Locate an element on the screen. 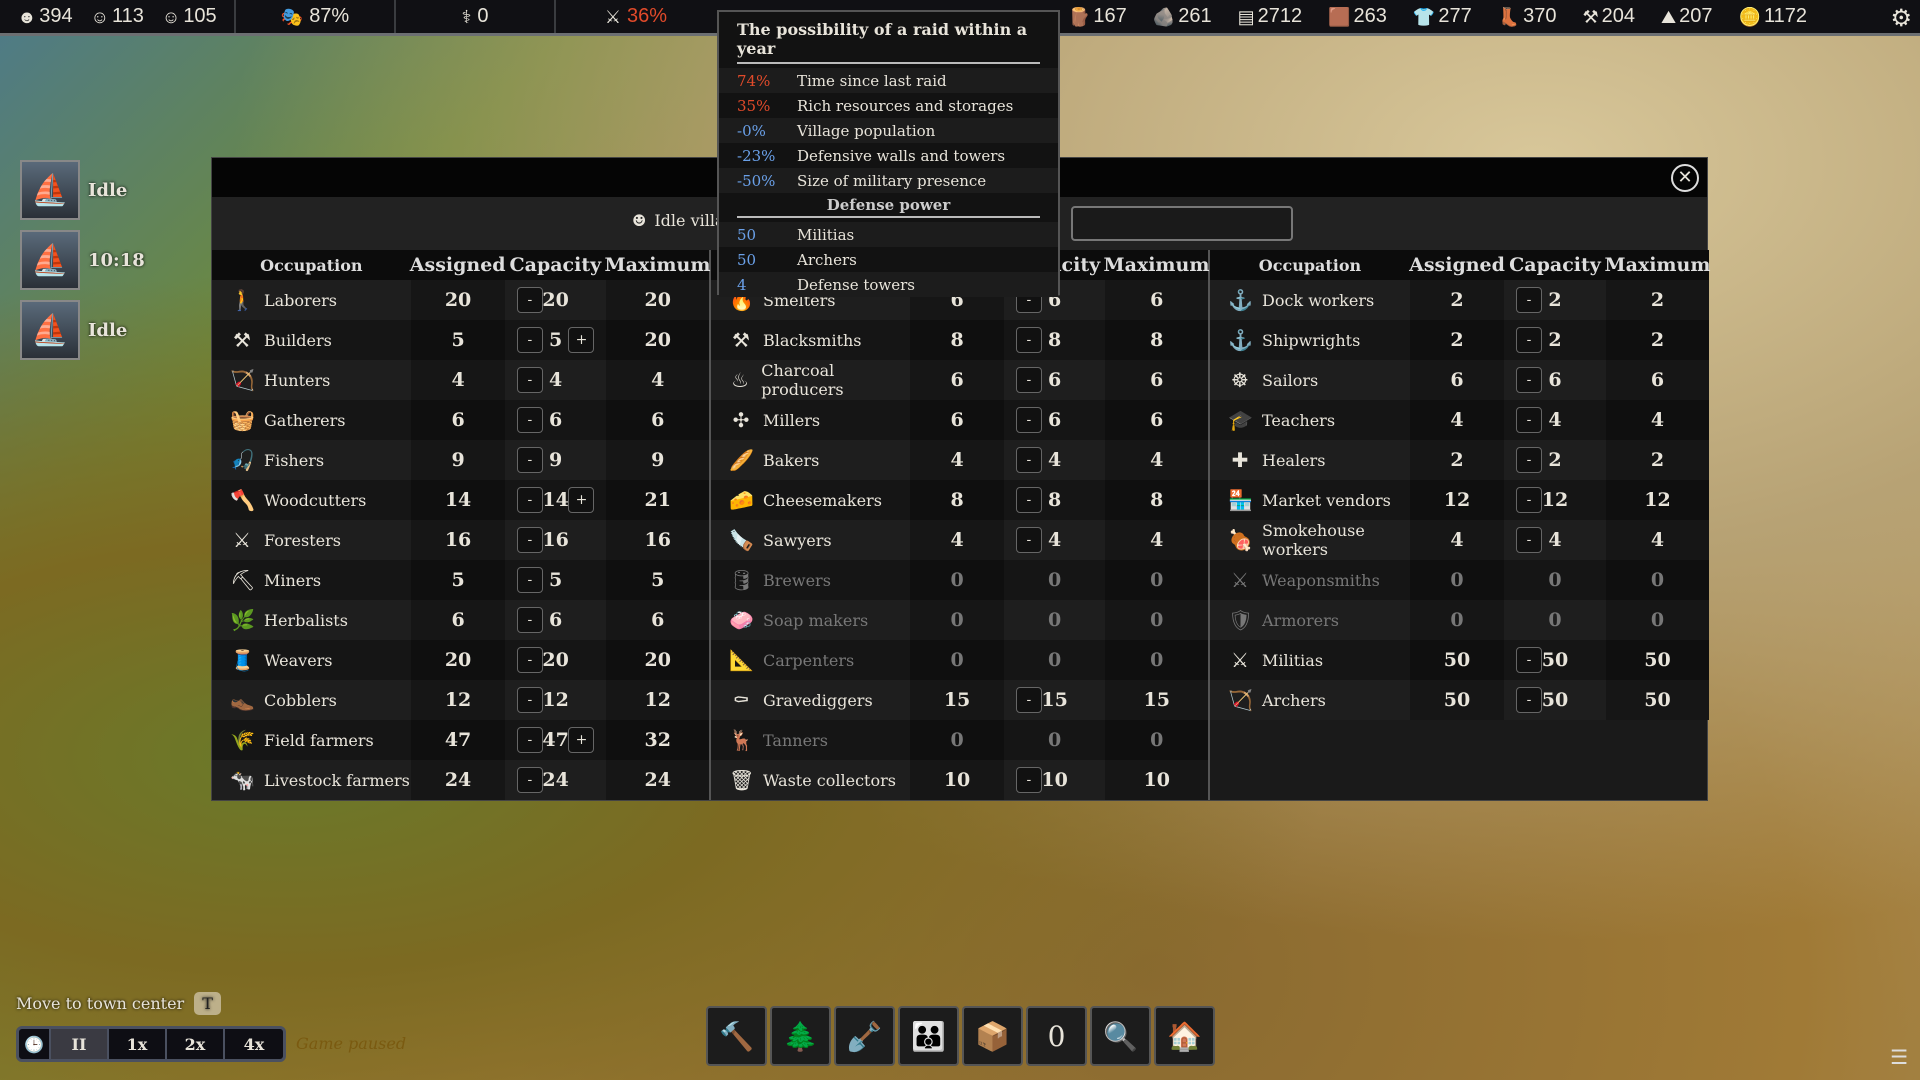  factor-value: -23% is located at coordinates (756, 155).